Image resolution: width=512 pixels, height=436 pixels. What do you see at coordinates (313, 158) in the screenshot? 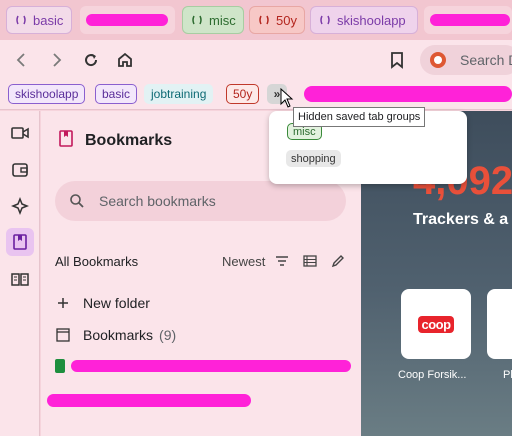
I see `hidden-group-shopping: shopping` at bounding box center [313, 158].